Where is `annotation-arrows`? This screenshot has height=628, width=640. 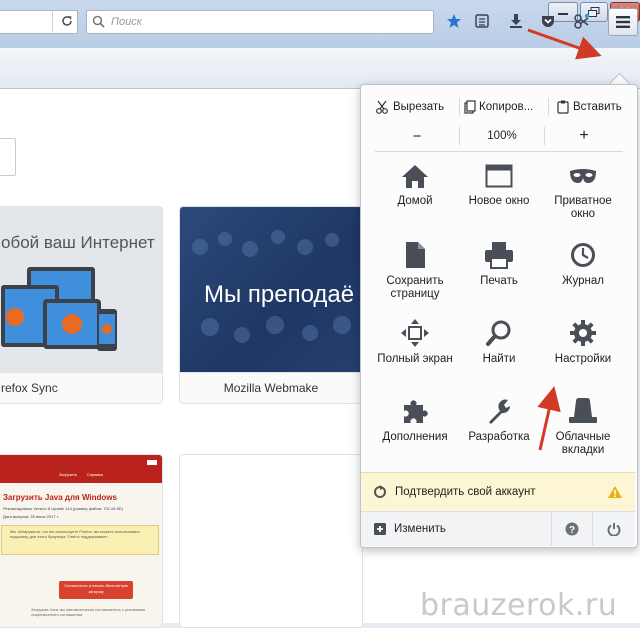
annotation-arrows is located at coordinates (564, 239).